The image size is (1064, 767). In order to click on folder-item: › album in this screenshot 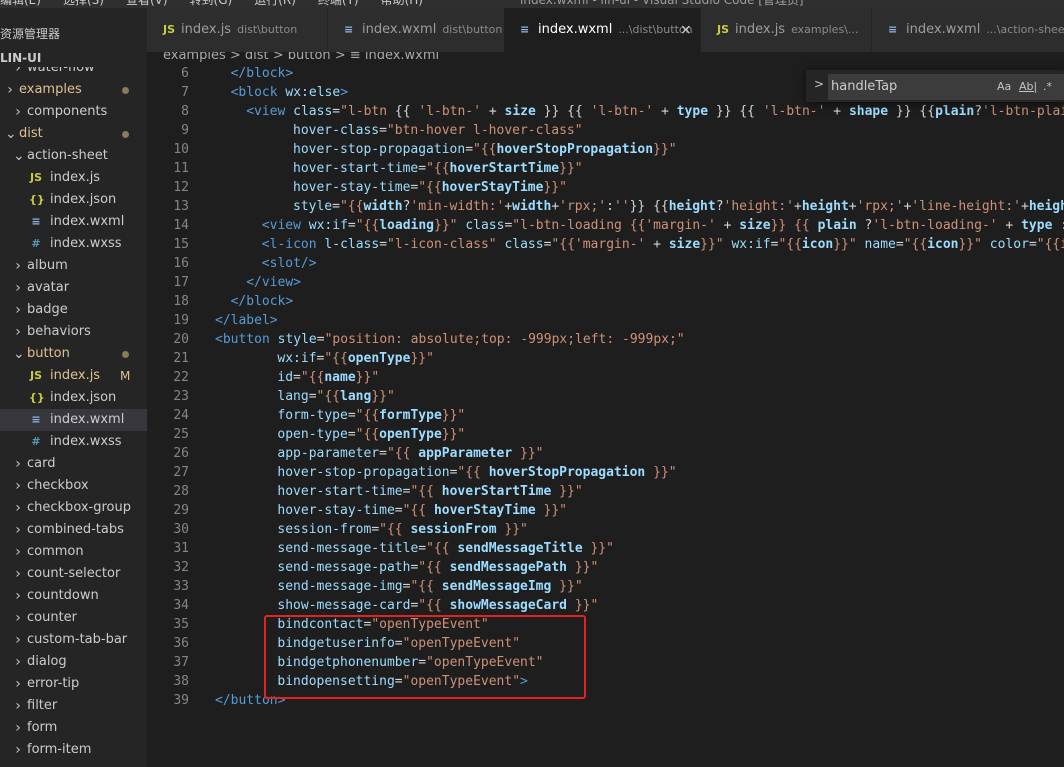, I will do `click(73, 266)`.